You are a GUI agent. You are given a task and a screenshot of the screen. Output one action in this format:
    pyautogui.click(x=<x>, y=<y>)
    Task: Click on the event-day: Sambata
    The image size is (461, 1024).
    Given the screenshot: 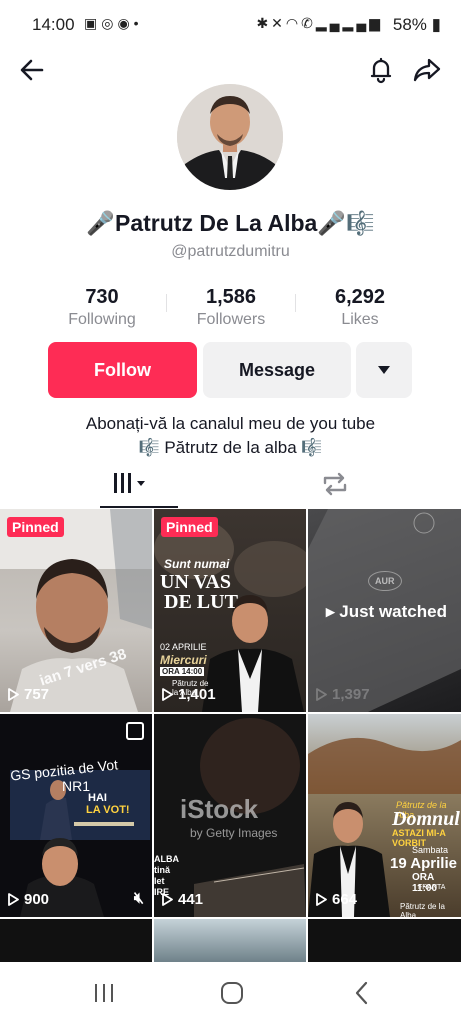 What is the action you would take?
    pyautogui.click(x=430, y=850)
    